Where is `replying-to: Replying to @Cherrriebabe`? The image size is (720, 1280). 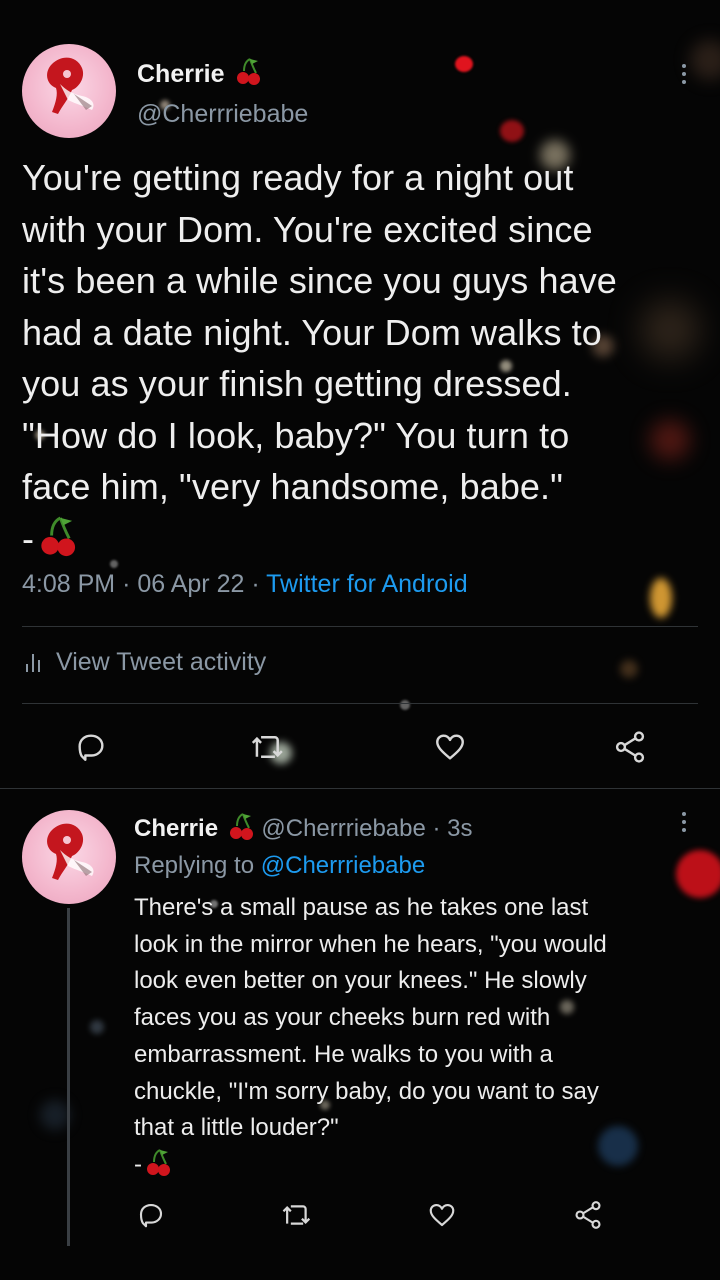
replying-to: Replying to @Cherrriebabe is located at coordinates (280, 865).